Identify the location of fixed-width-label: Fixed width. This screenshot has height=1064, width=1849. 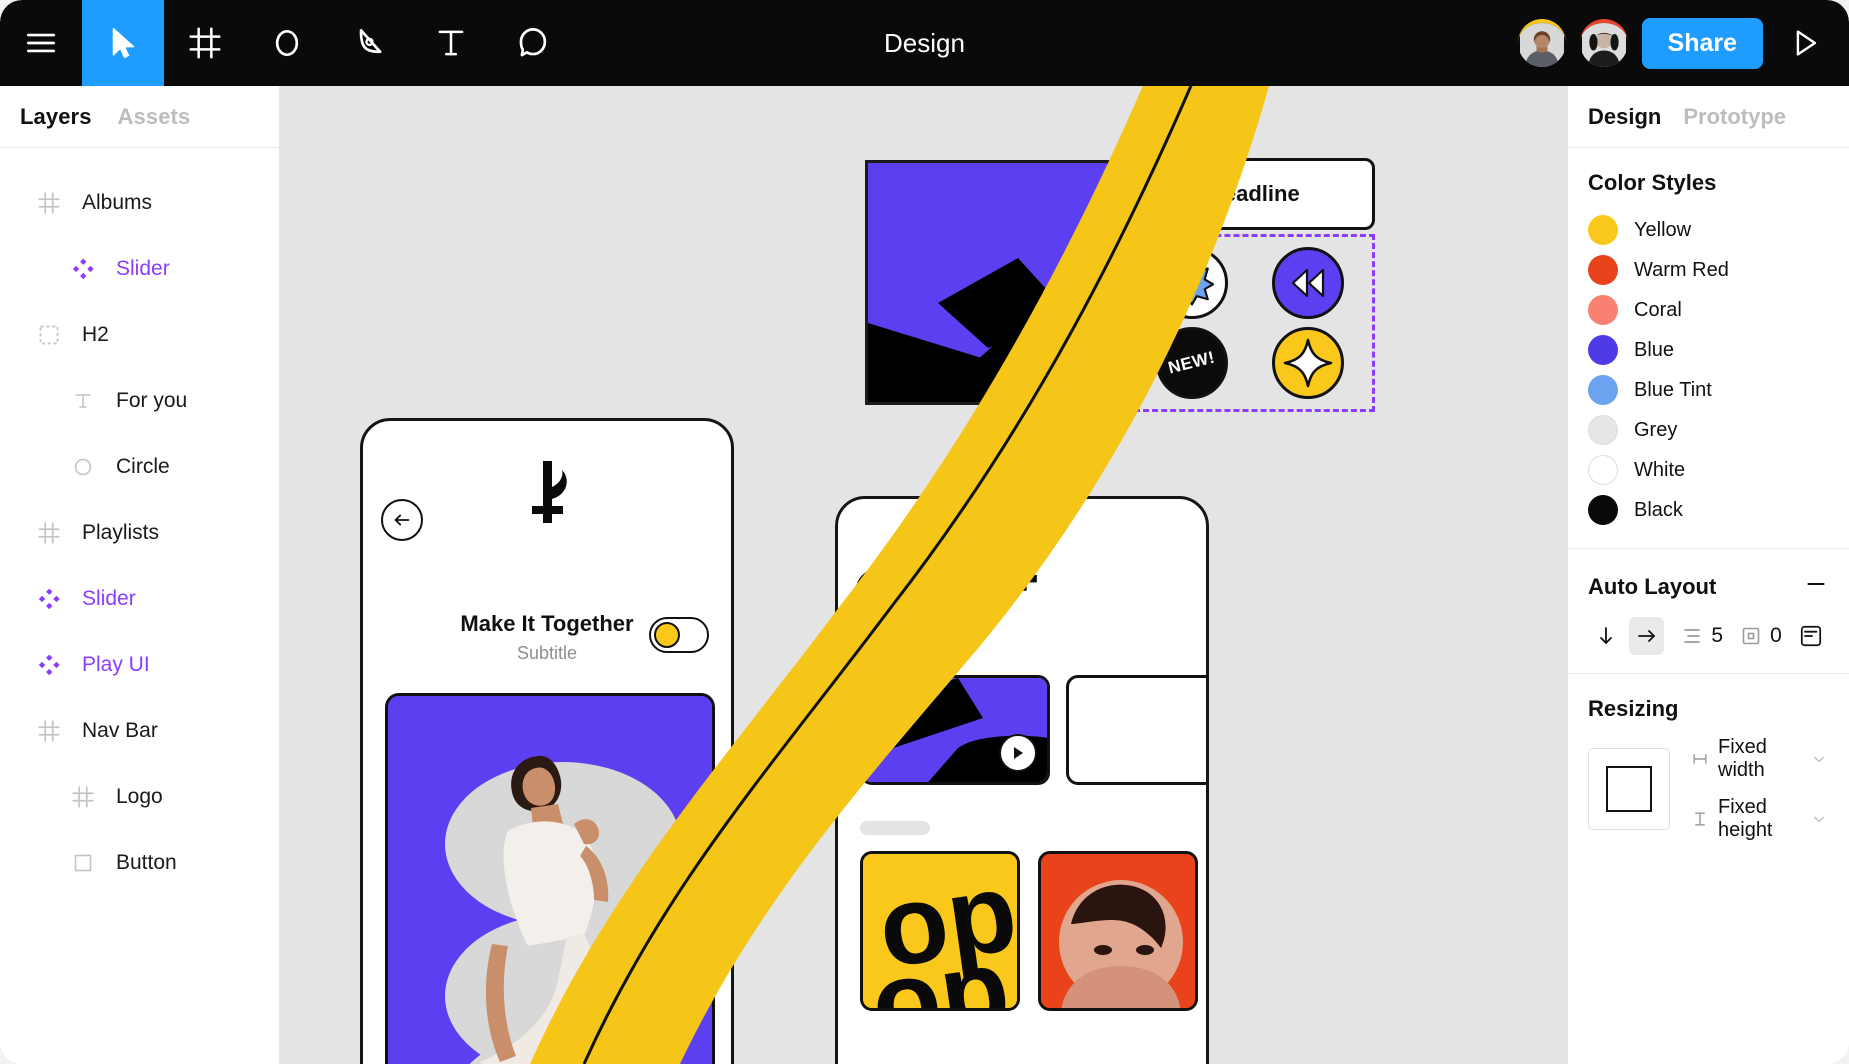
(1742, 758).